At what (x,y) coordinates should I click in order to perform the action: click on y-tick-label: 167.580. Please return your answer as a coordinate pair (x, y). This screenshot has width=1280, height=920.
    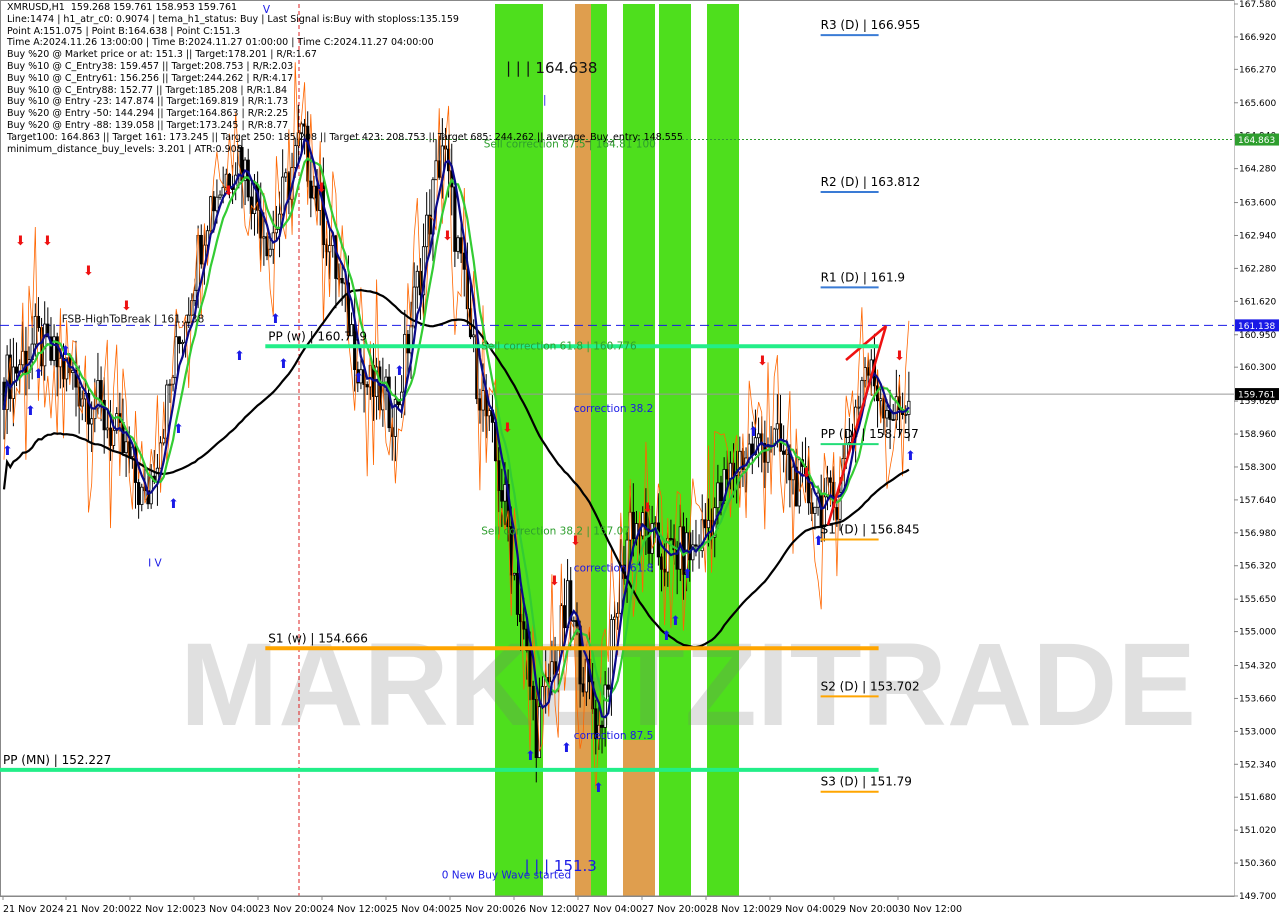
    Looking at the image, I should click on (1257, 5).